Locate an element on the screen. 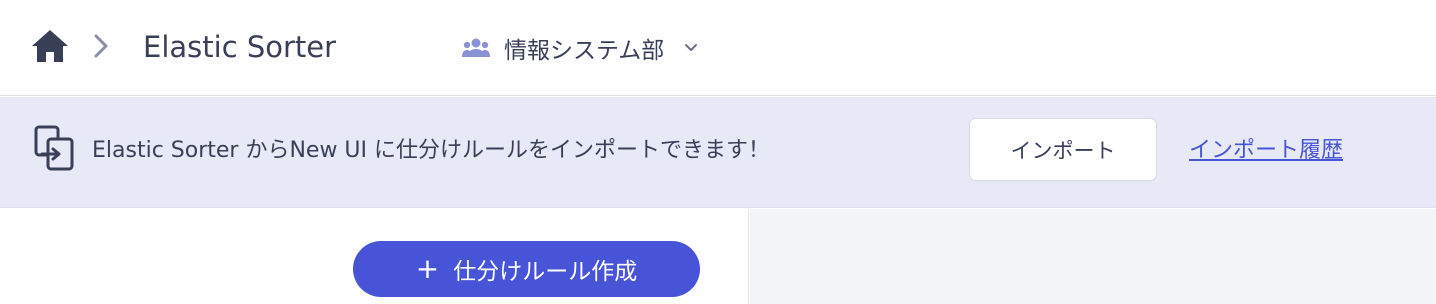  home-icon is located at coordinates (50, 46).